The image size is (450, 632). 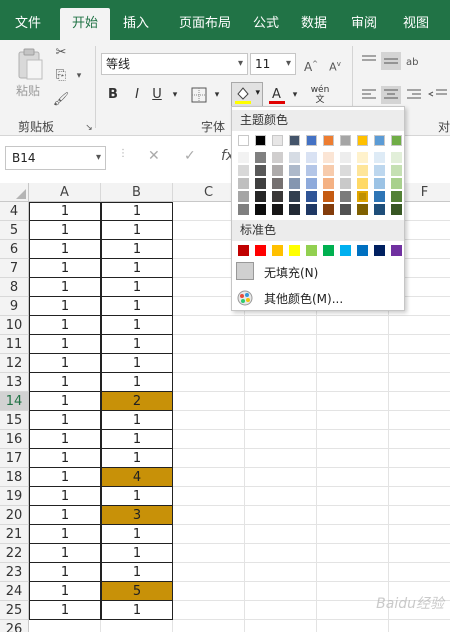 What do you see at coordinates (137, 515) in the screenshot?
I see `cell-b: 3` at bounding box center [137, 515].